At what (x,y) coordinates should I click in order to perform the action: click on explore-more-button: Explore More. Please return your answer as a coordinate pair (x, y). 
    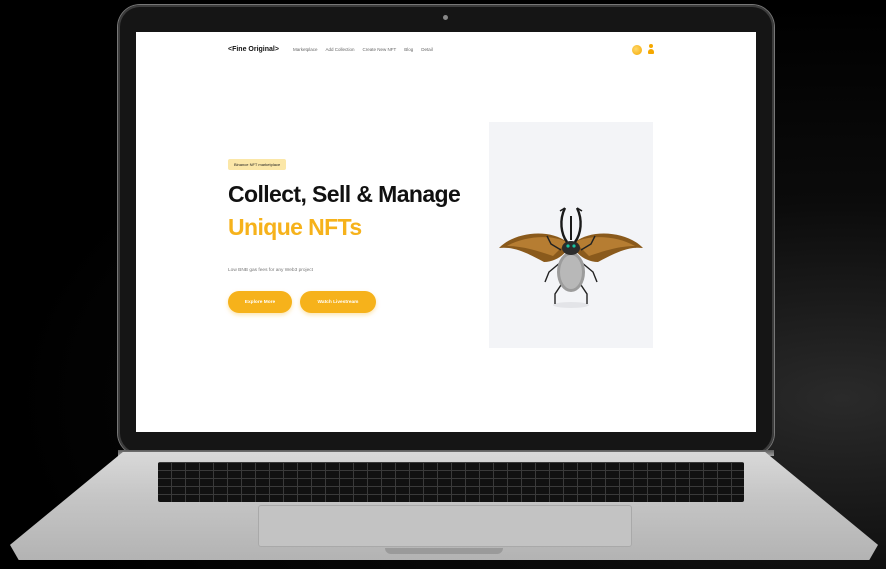
    Looking at the image, I should click on (260, 302).